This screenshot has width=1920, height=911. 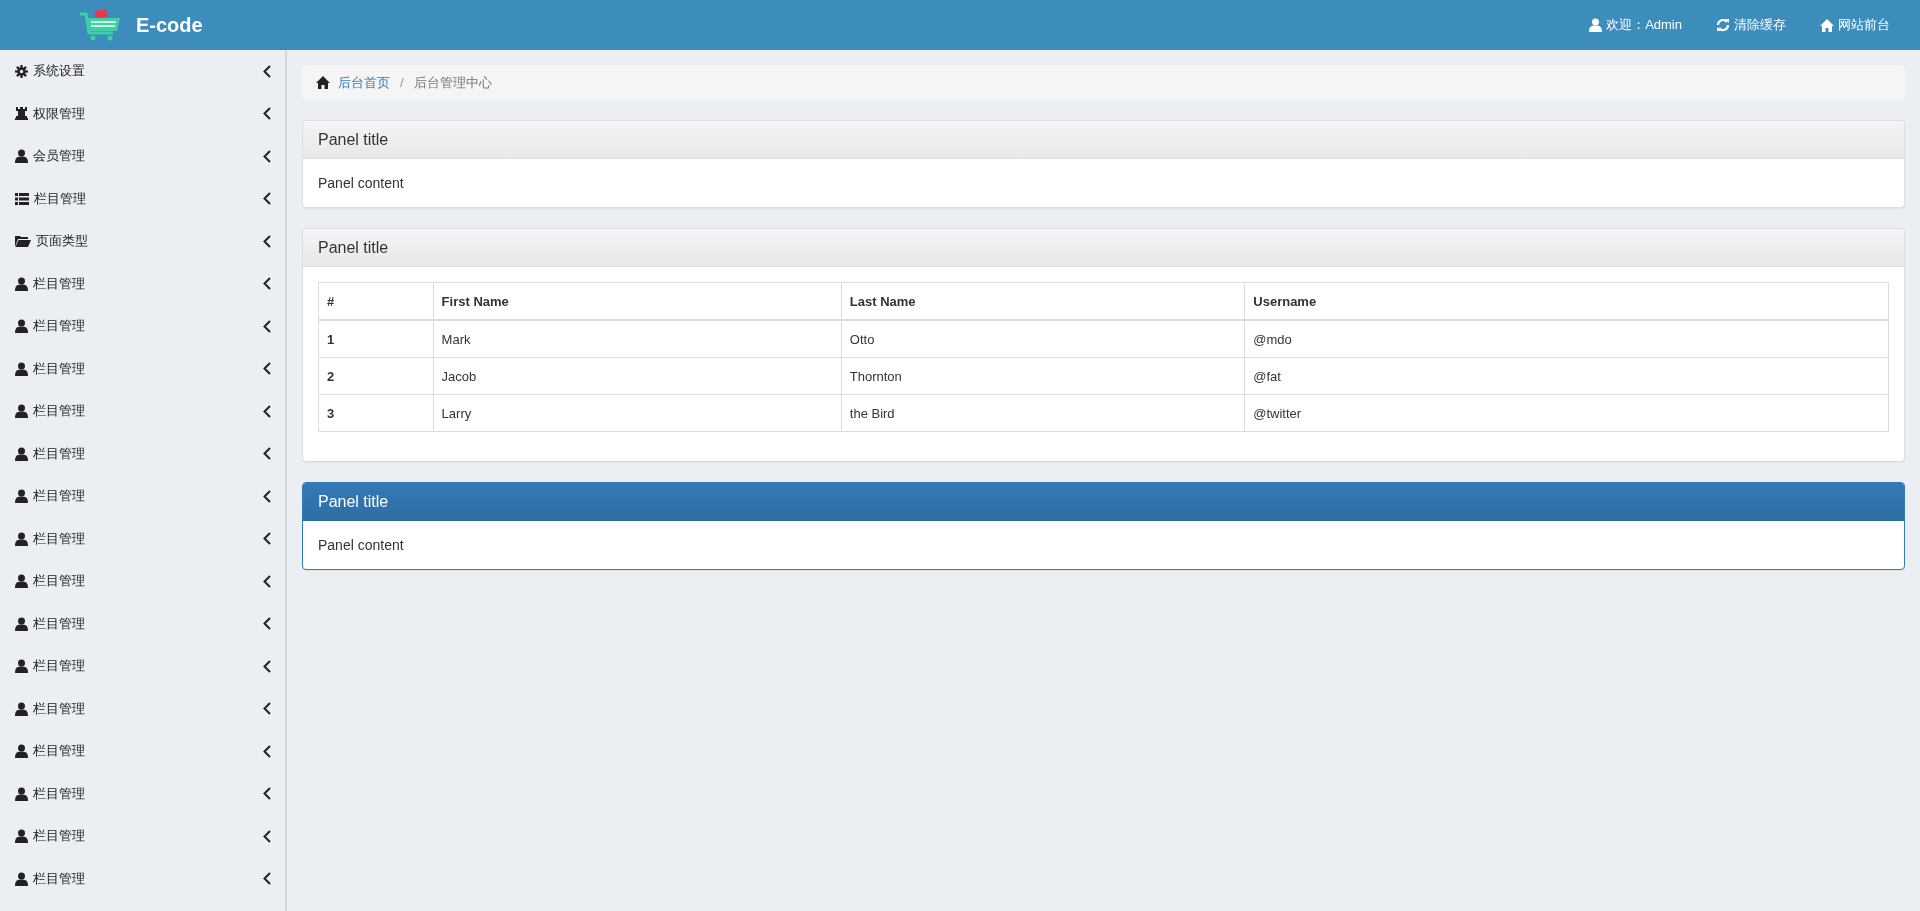 What do you see at coordinates (1043, 339) in the screenshot?
I see `table-cell: Otto` at bounding box center [1043, 339].